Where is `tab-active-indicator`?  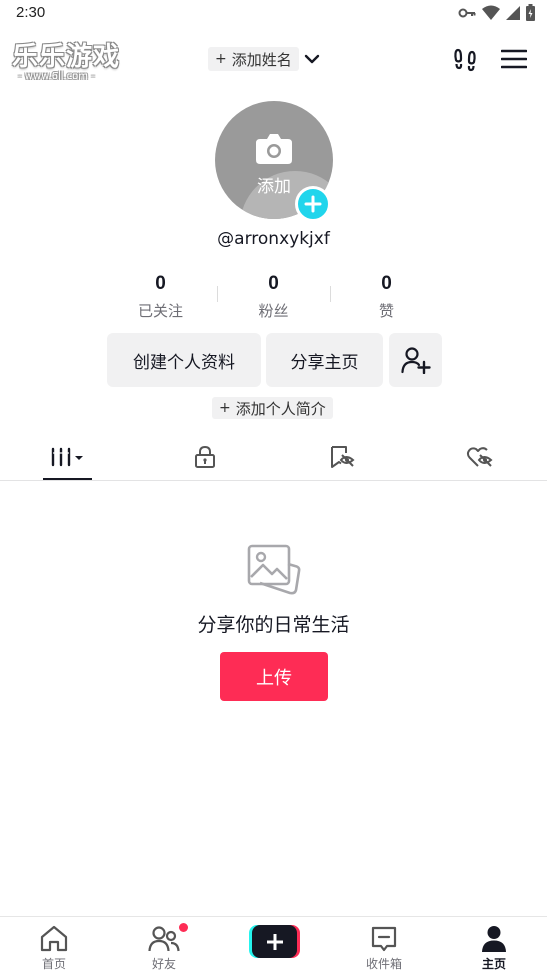
tab-active-indicator is located at coordinates (67, 479).